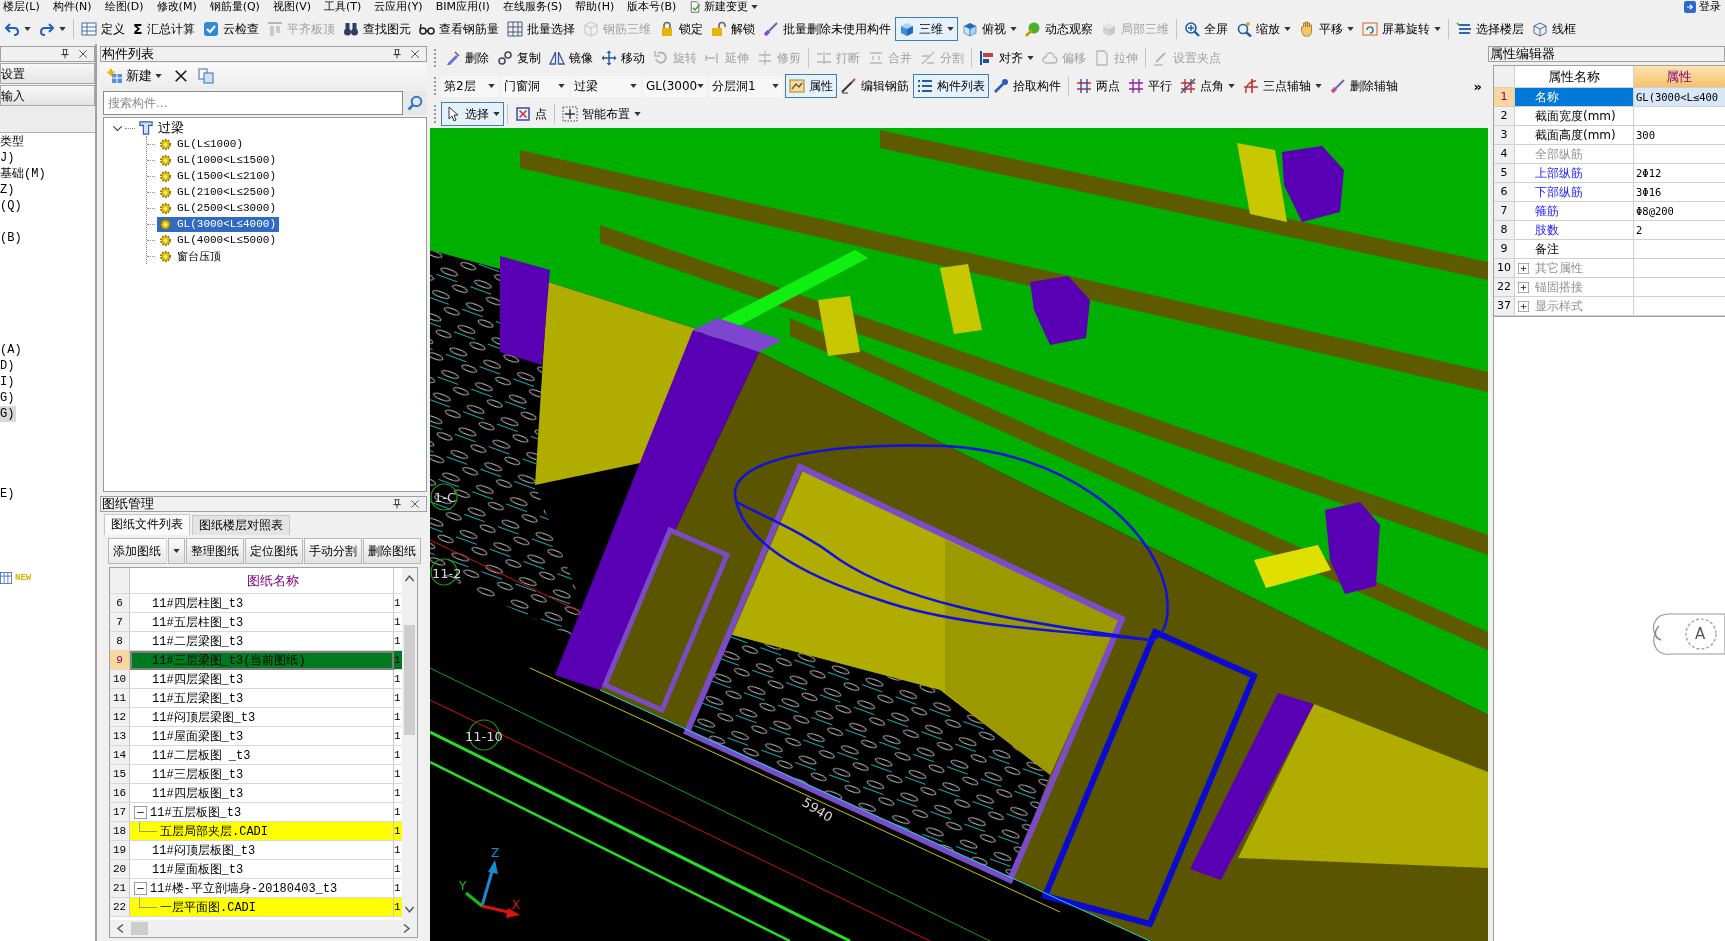 The height and width of the screenshot is (941, 1725). I want to click on login-button: 登录, so click(1702, 7).